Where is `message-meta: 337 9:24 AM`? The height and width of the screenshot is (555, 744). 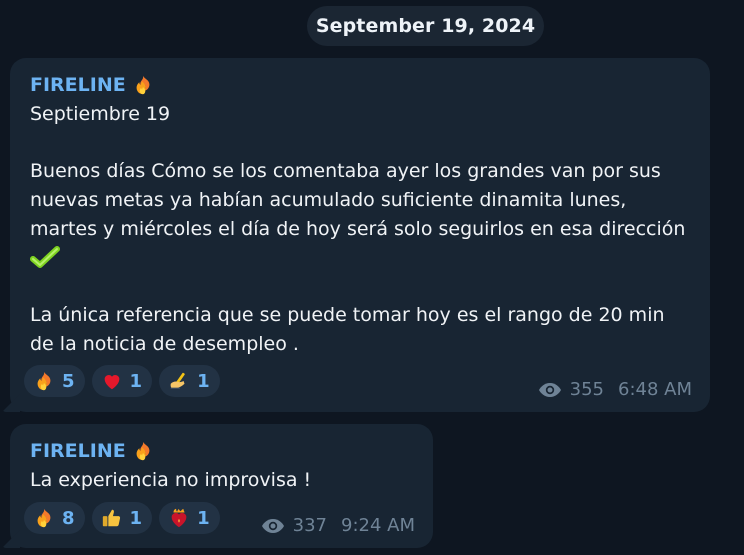
message-meta: 337 9:24 AM is located at coordinates (338, 525).